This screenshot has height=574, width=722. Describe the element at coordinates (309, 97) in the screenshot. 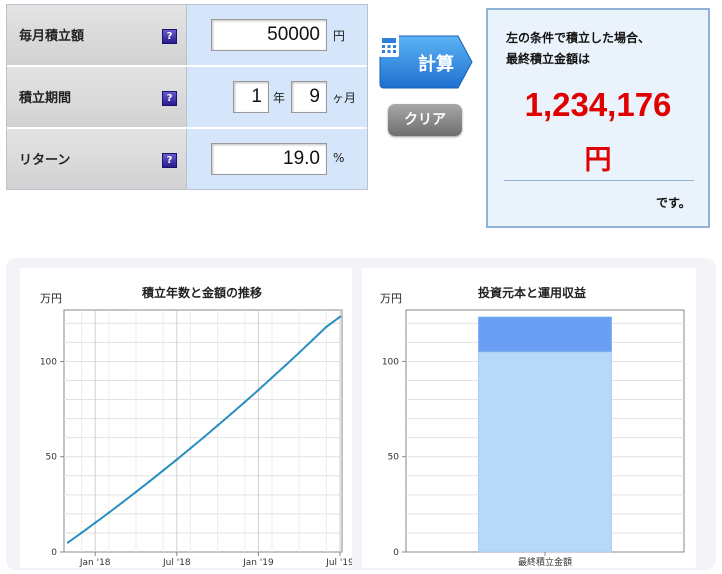

I see `period-months-input: 9` at that location.